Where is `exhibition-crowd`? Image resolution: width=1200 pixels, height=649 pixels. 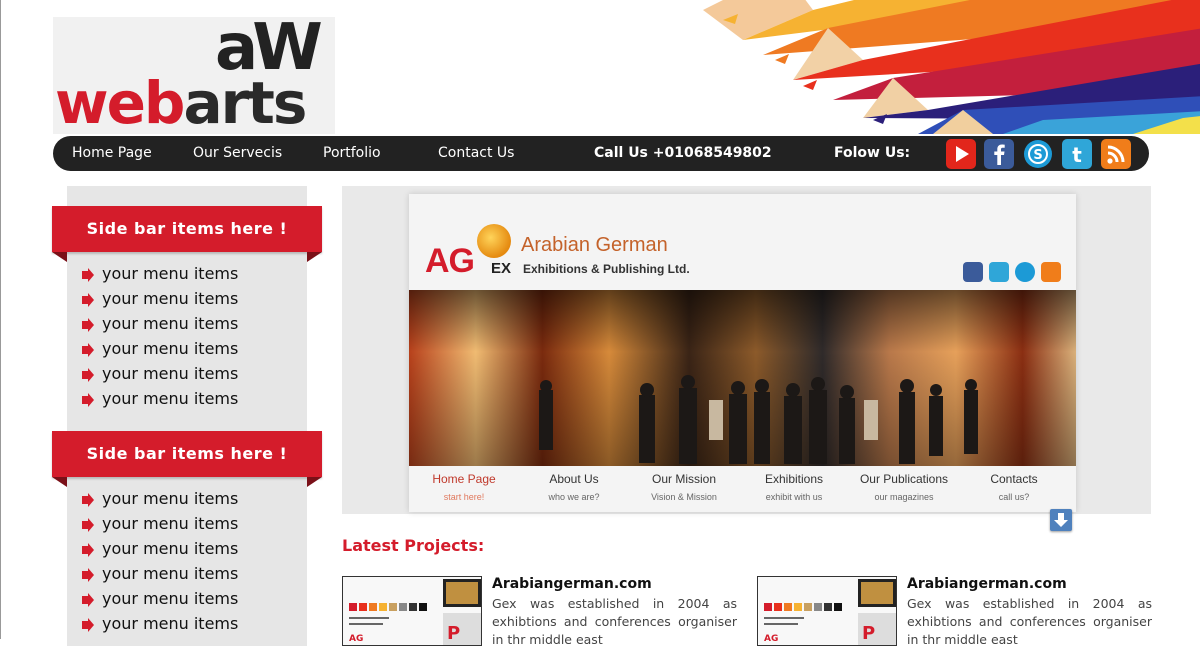 exhibition-crowd is located at coordinates (758, 419).